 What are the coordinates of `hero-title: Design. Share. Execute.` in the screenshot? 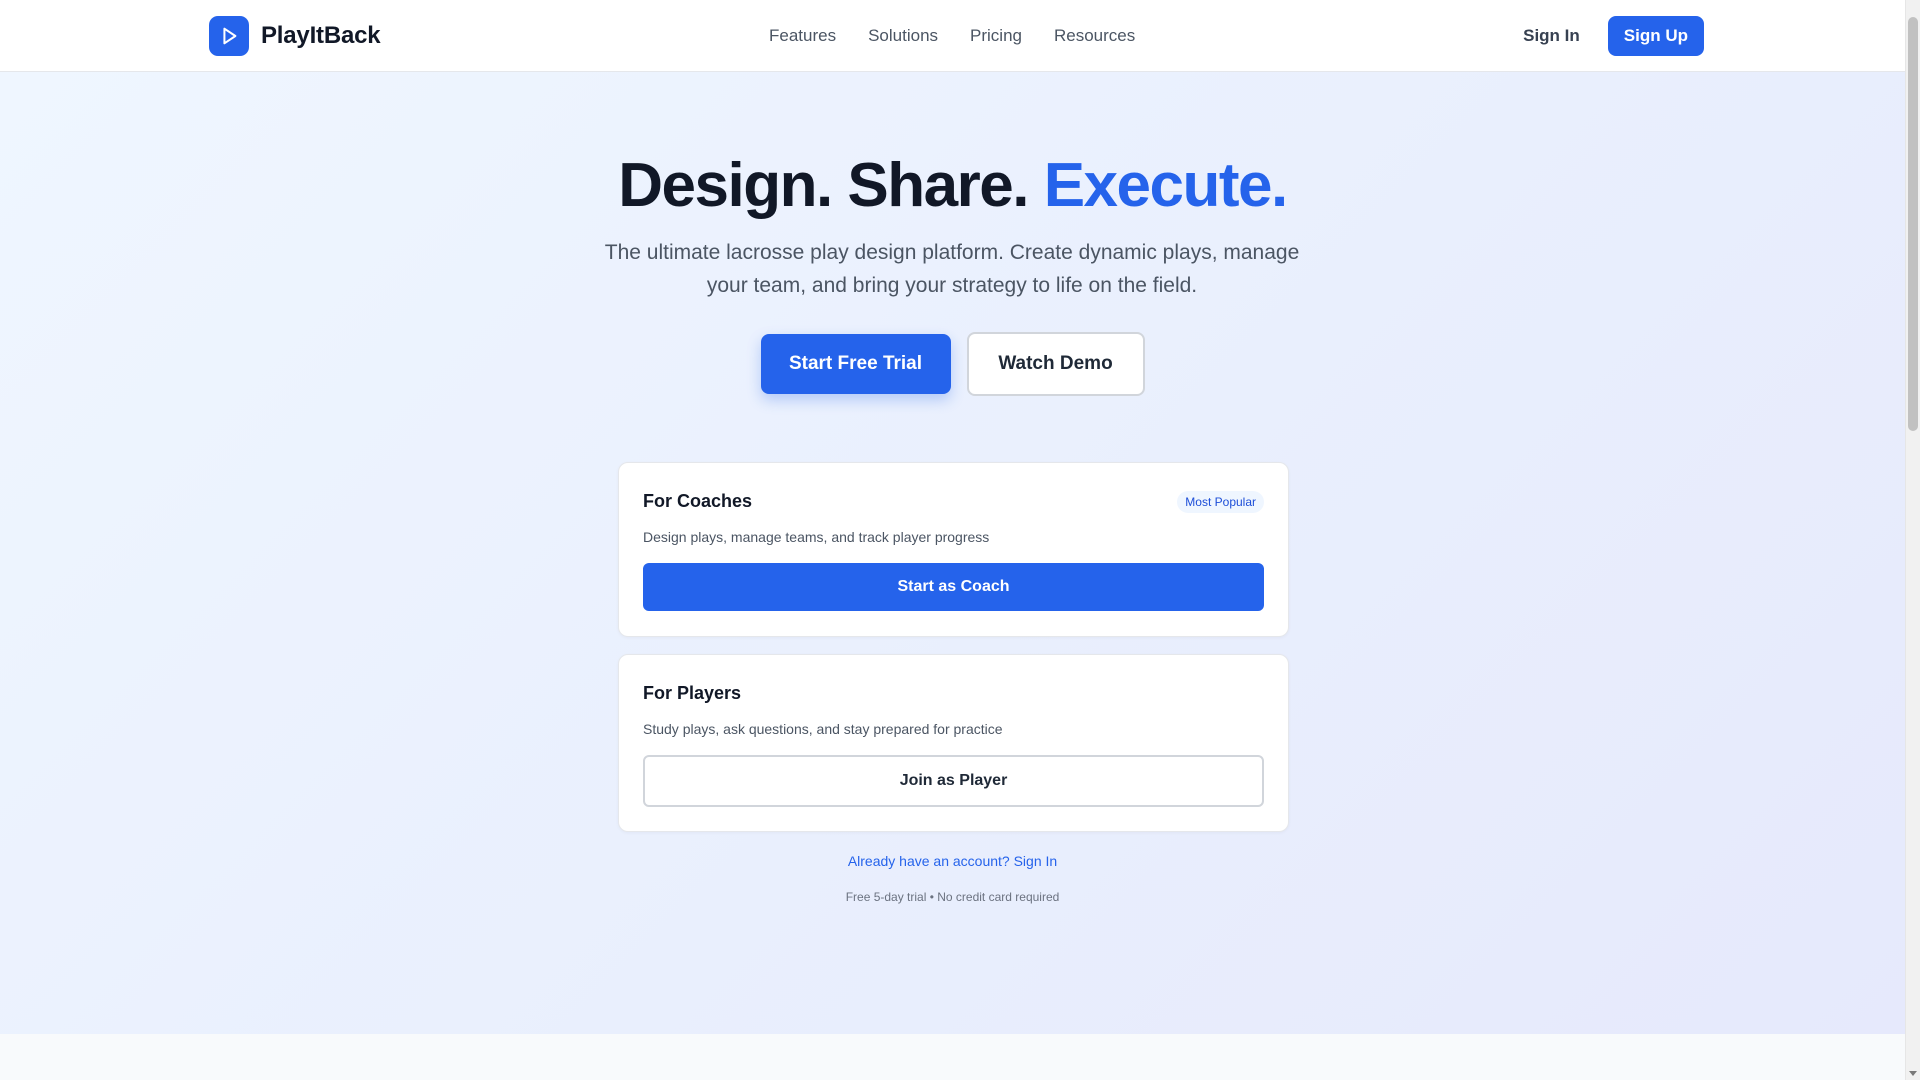 It's located at (952, 186).